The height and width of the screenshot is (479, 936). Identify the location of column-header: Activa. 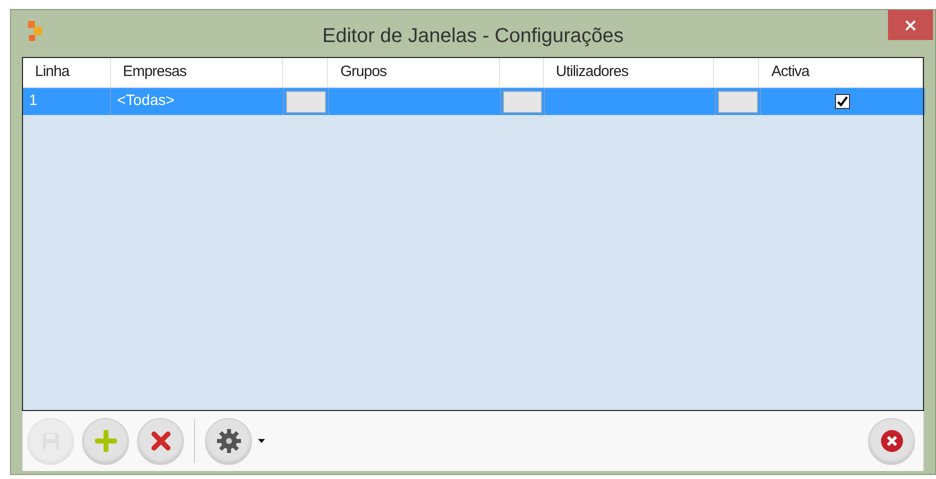
(841, 72).